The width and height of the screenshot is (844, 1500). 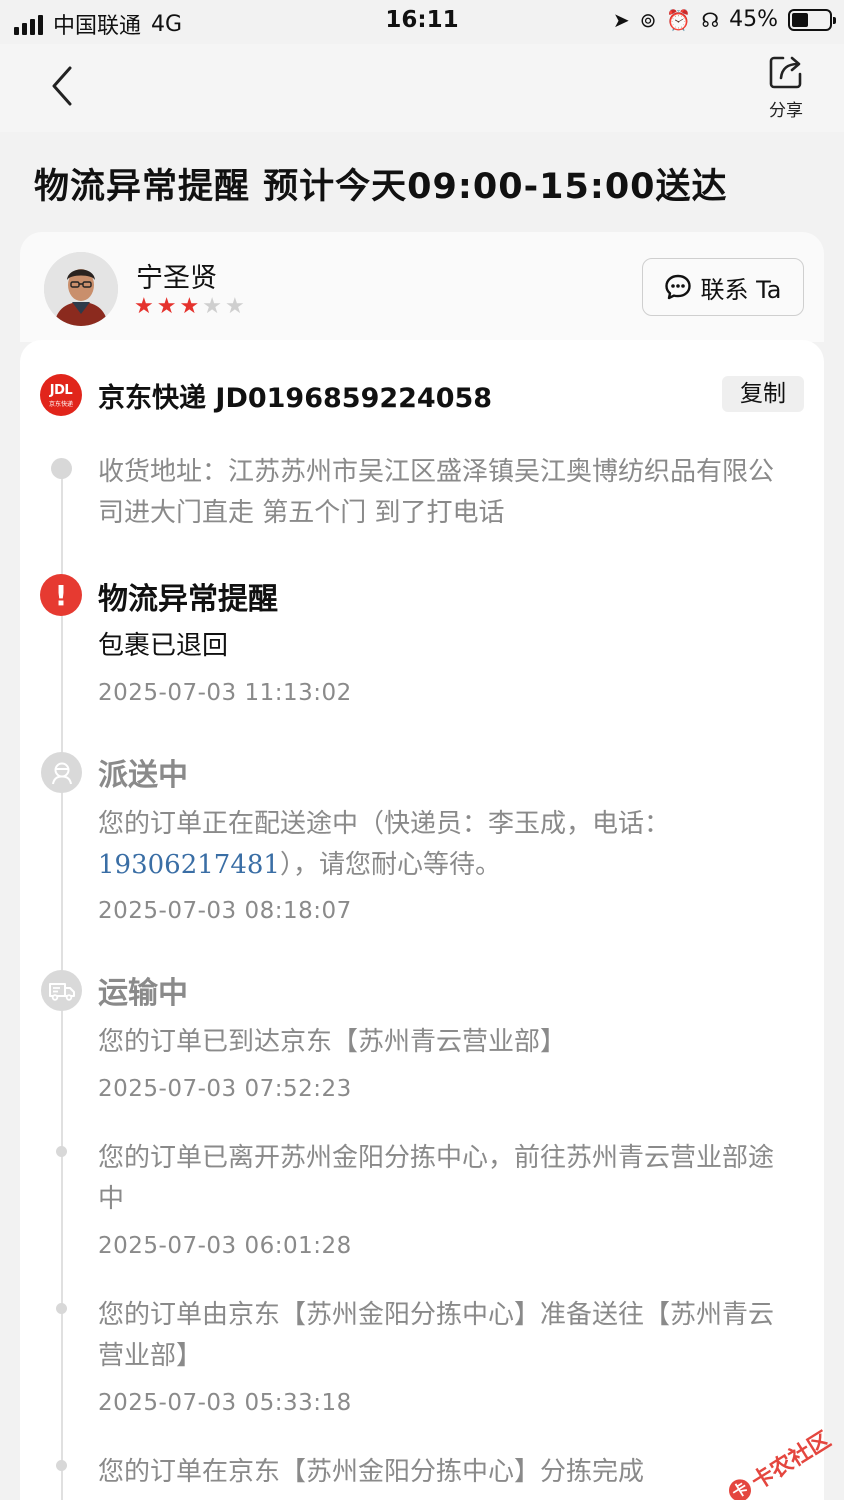 I want to click on exception-text: 包裹已退回, so click(x=163, y=646).